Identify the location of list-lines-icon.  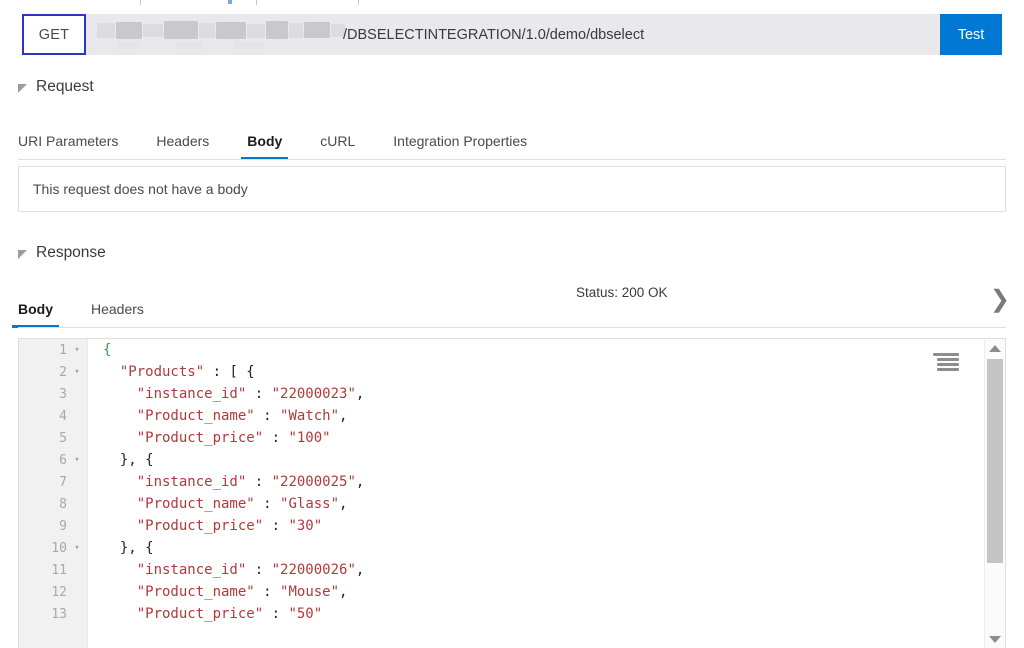
(946, 362).